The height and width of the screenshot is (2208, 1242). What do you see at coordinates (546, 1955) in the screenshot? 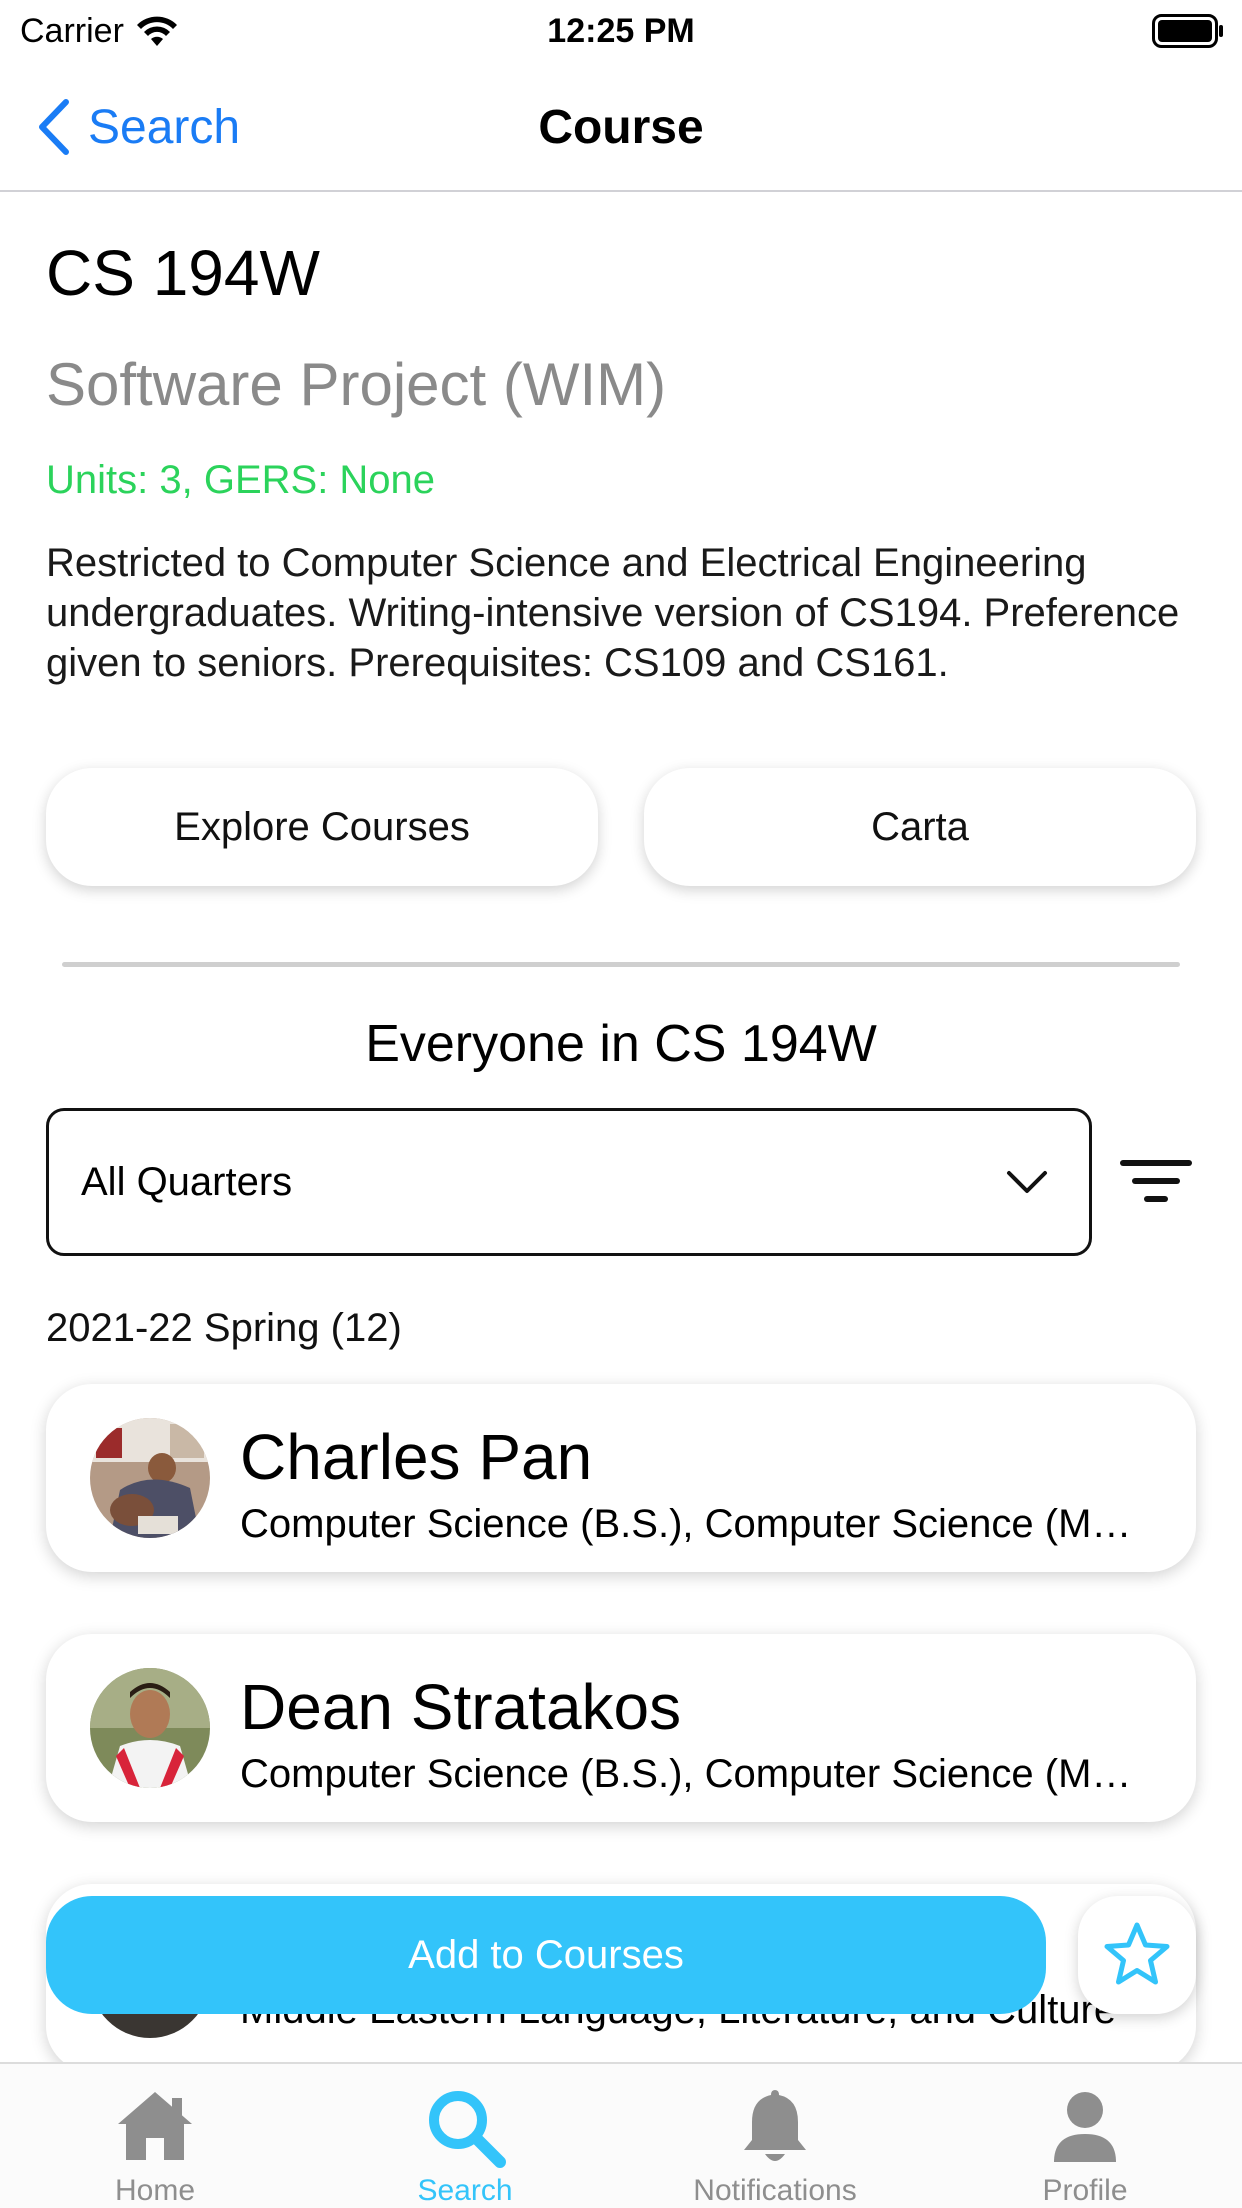
I see `add-to-courses-button: Add to Courses` at bounding box center [546, 1955].